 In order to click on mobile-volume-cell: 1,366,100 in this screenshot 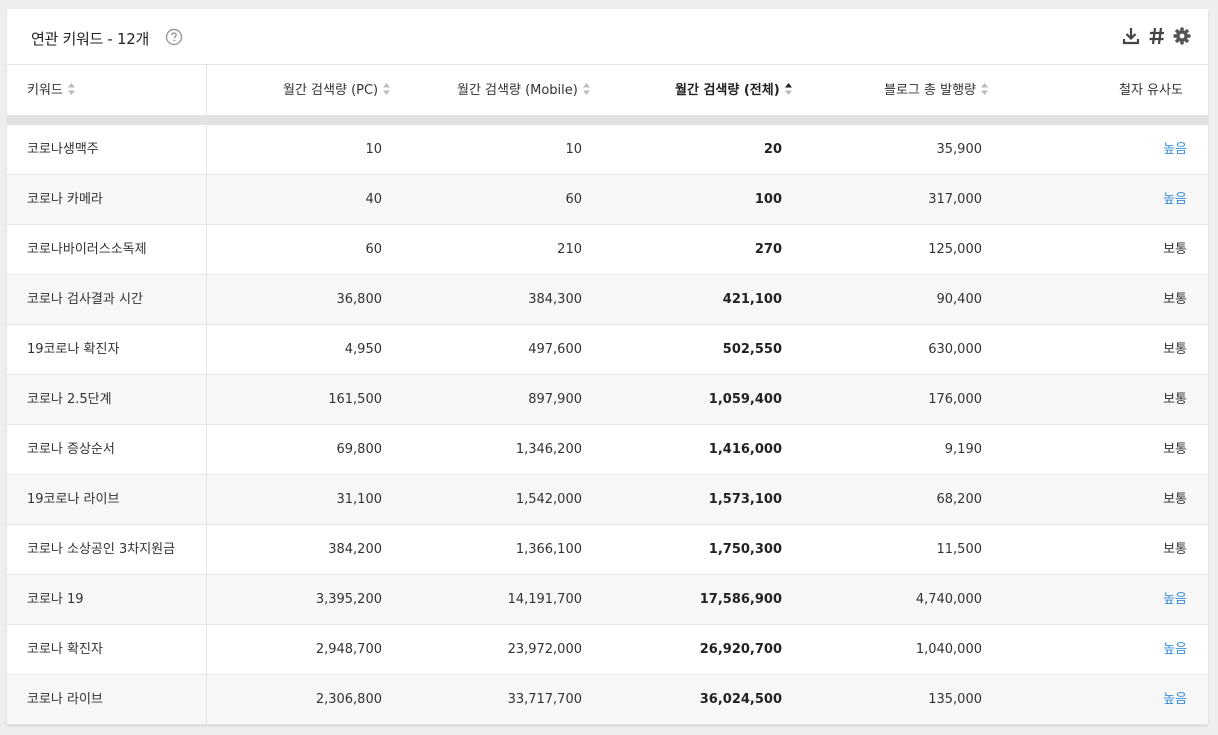, I will do `click(548, 549)`.